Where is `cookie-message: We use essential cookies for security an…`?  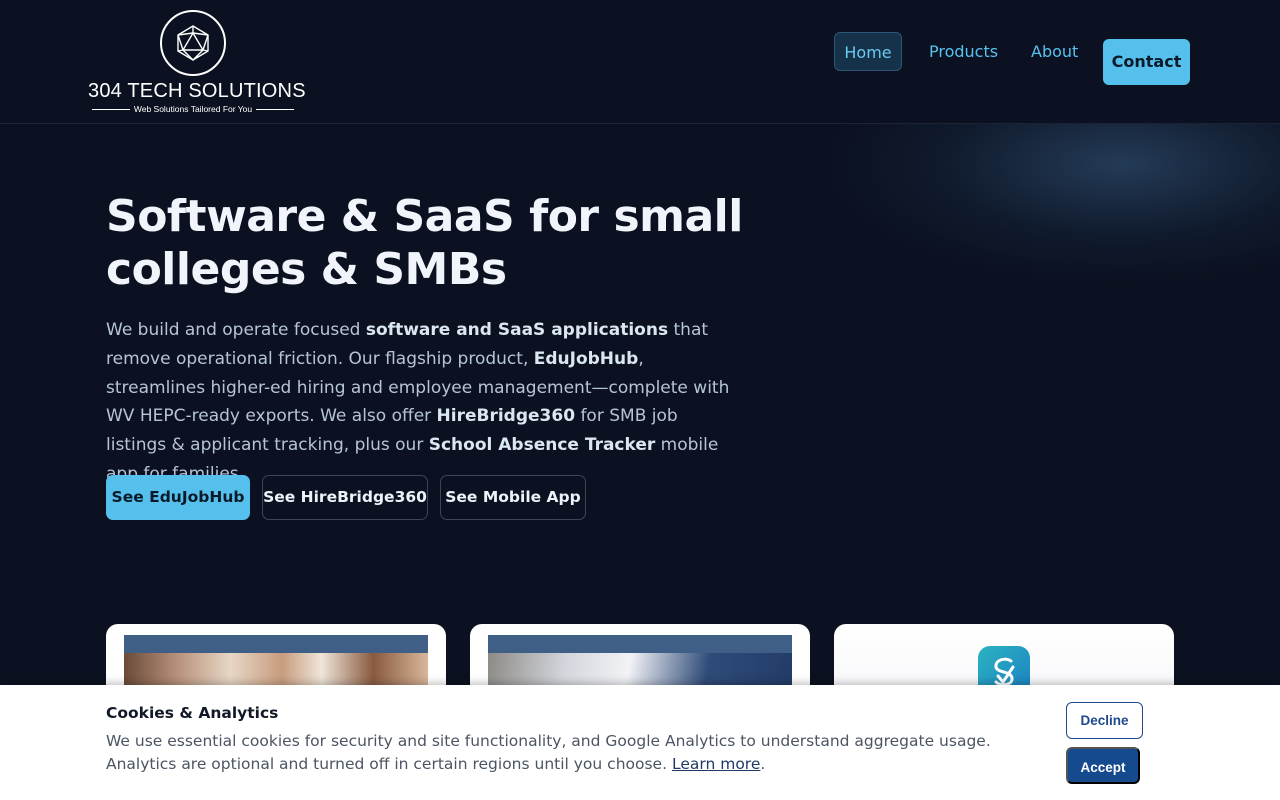 cookie-message: We use essential cookies for security an… is located at coordinates (548, 752).